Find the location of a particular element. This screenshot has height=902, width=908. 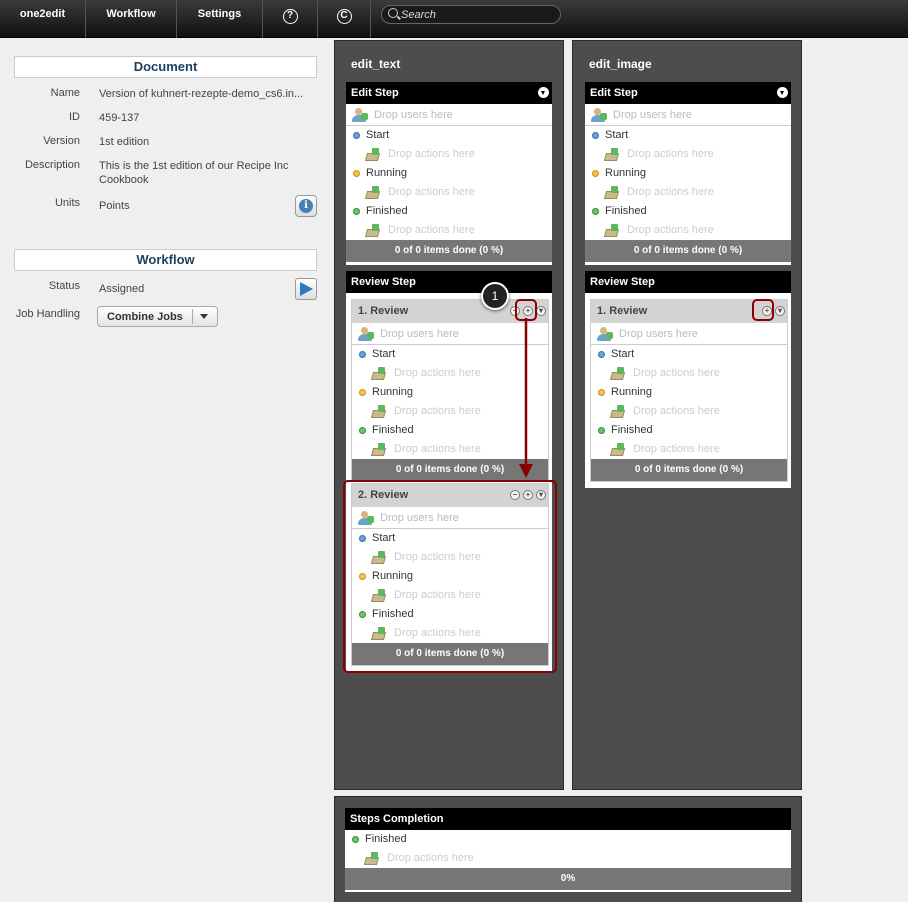

copyright-button: C is located at coordinates (344, 19).